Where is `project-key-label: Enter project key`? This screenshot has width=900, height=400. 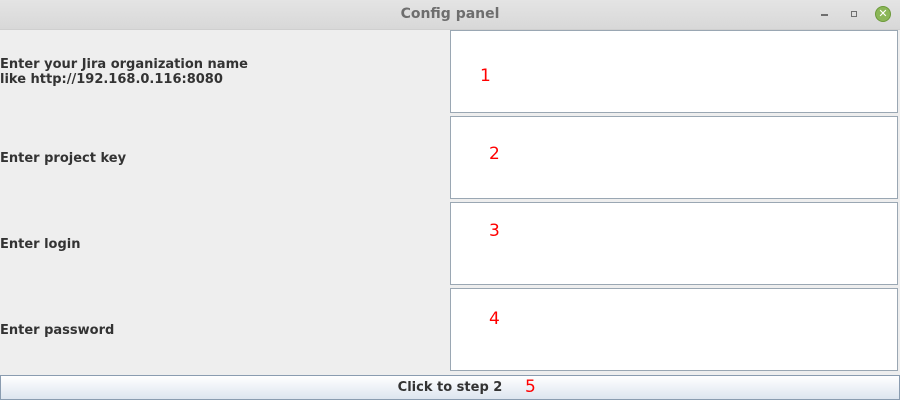 project-key-label: Enter project key is located at coordinates (63, 158).